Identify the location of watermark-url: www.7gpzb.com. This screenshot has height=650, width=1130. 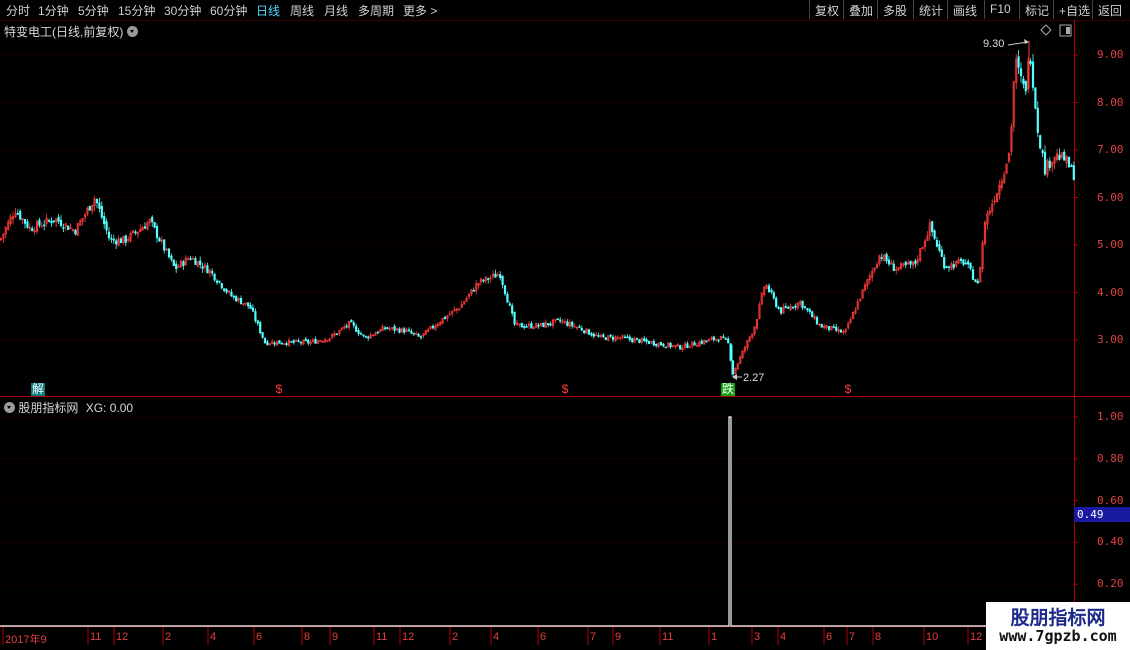
(1058, 636).